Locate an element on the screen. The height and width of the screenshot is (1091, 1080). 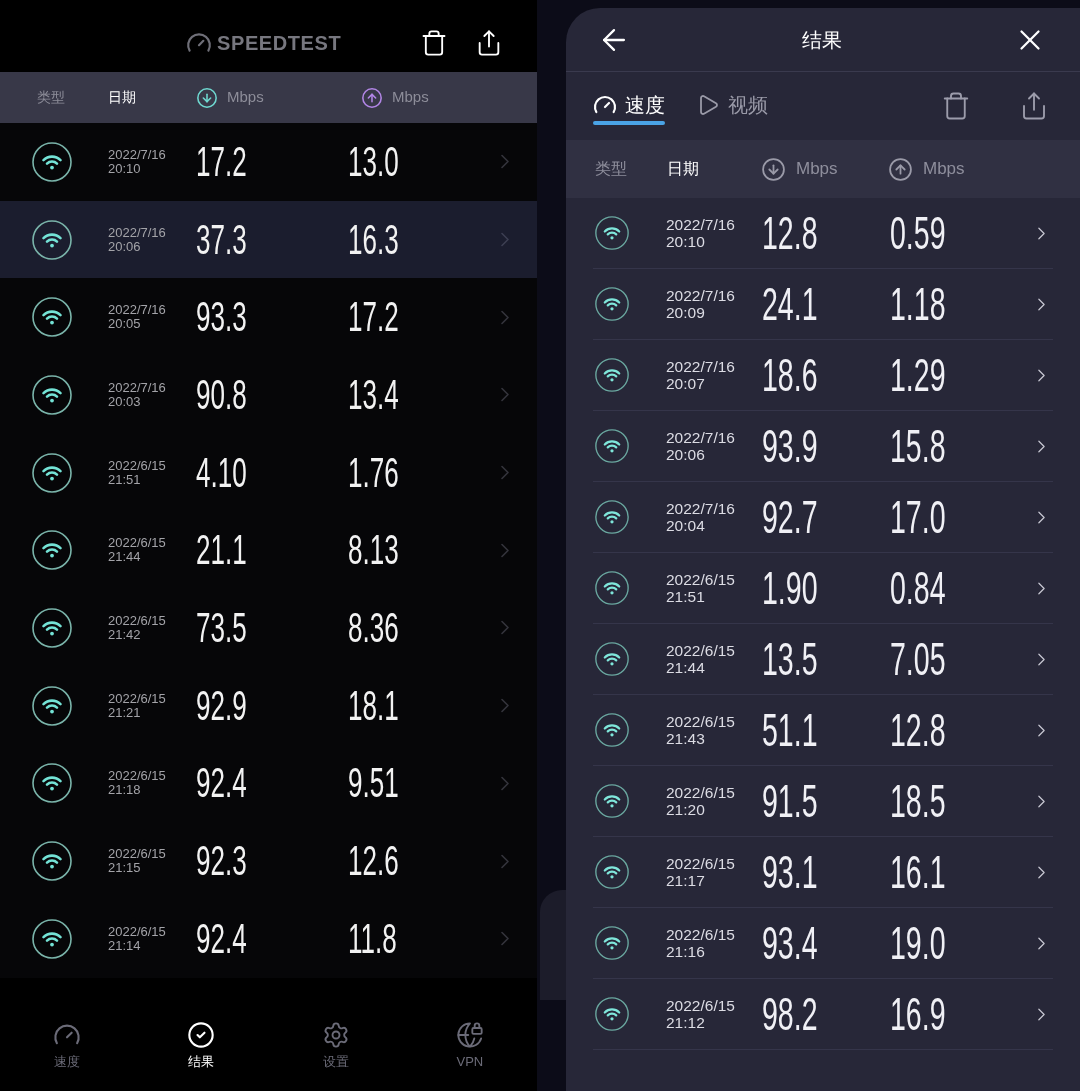
upload-speed: 16.9 is located at coordinates (918, 1014).